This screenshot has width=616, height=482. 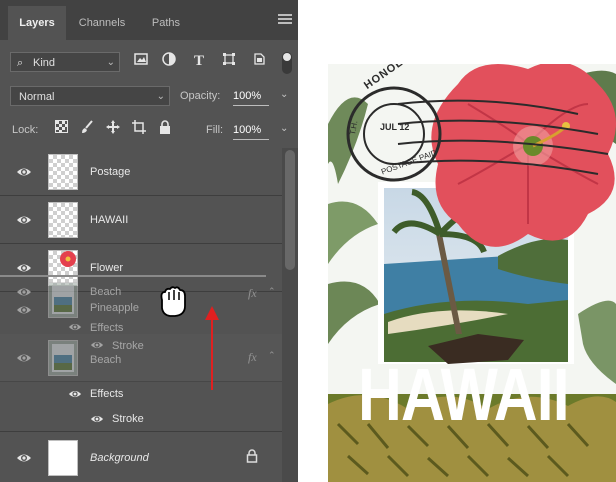 I want to click on tab-channels: Channels, so click(x=102, y=23).